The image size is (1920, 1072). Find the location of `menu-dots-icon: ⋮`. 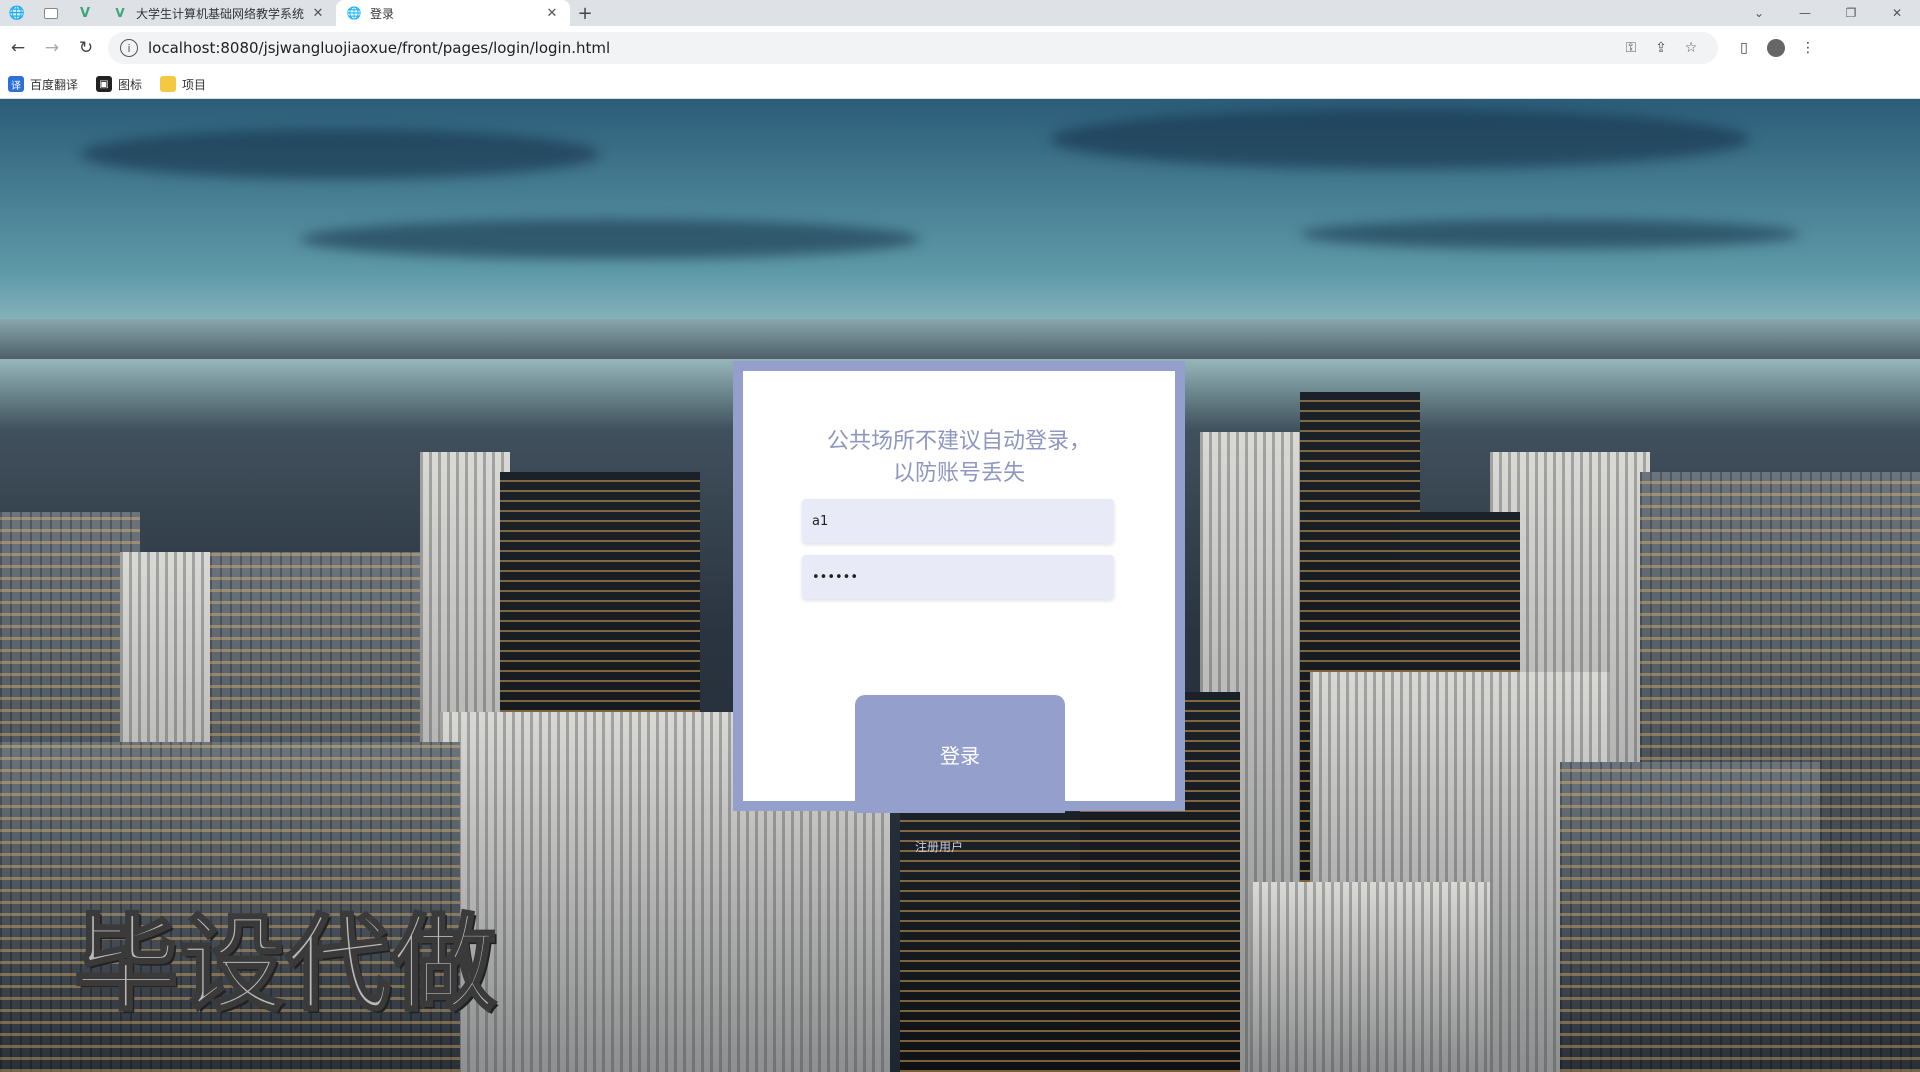

menu-dots-icon: ⋮ is located at coordinates (1808, 48).